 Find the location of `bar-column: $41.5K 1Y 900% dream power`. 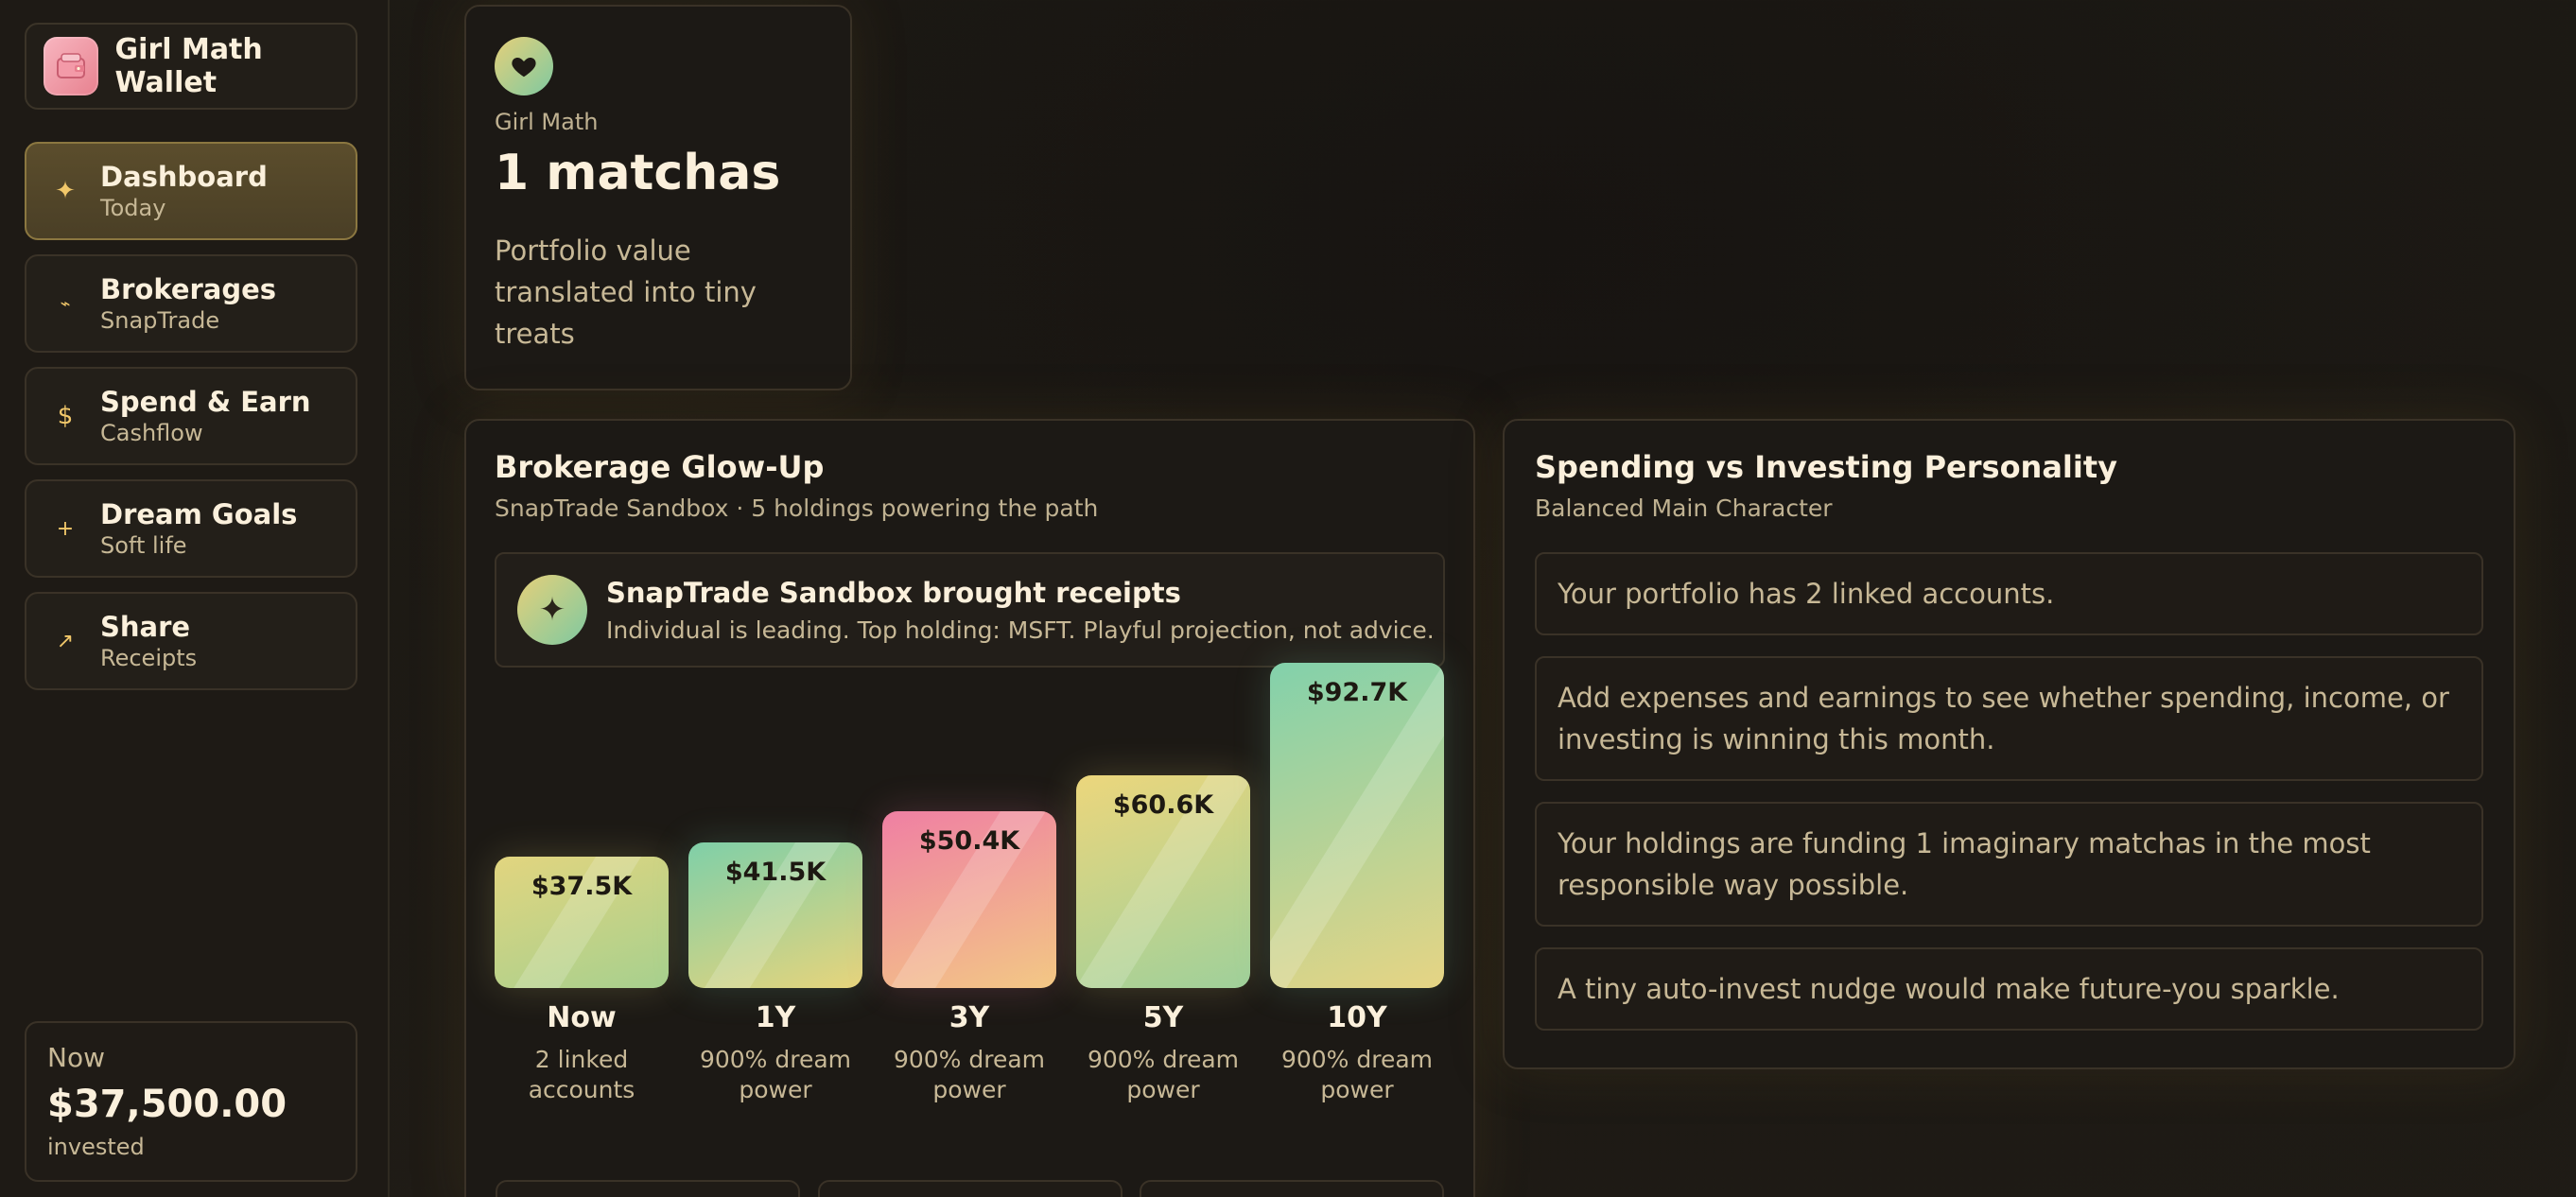

bar-column: $41.5K 1Y 900% dream power is located at coordinates (775, 904).